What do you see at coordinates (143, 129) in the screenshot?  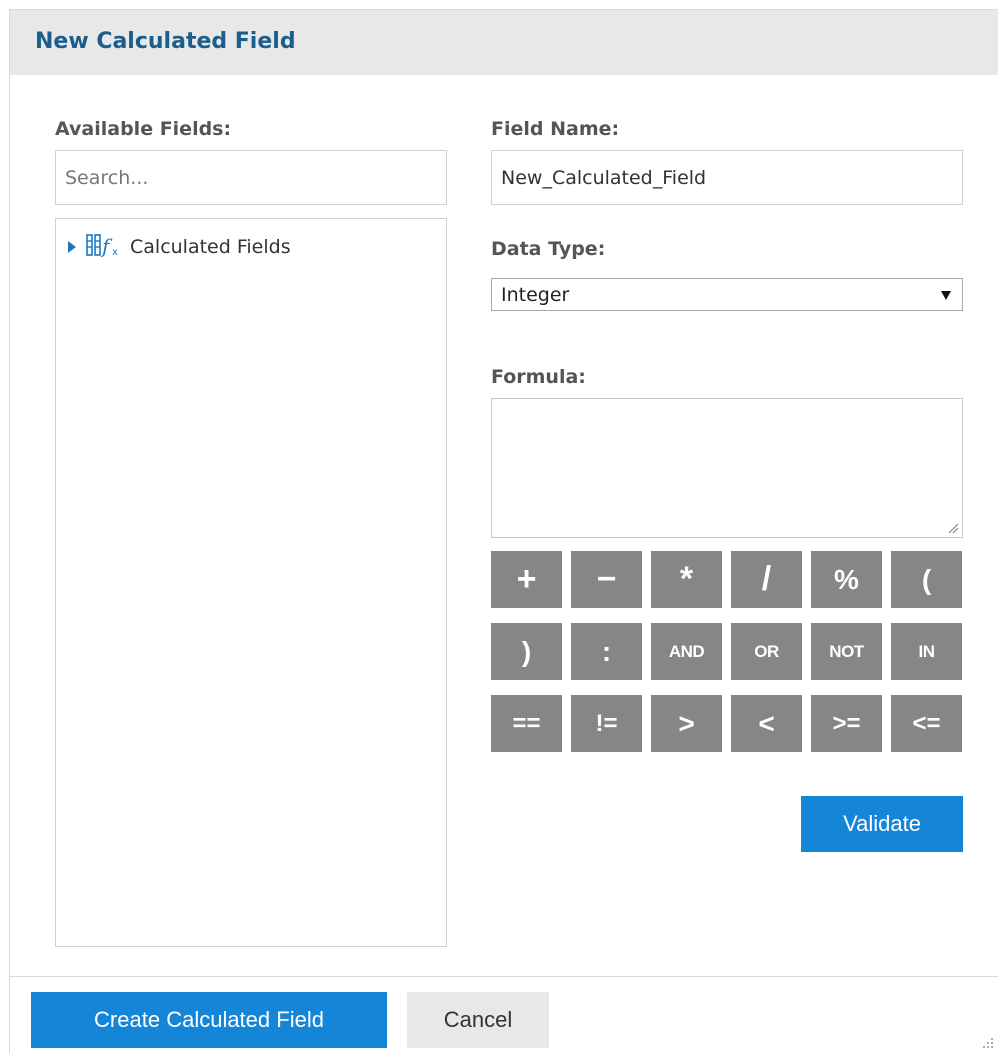 I see `available-fields-label: Available Fields:` at bounding box center [143, 129].